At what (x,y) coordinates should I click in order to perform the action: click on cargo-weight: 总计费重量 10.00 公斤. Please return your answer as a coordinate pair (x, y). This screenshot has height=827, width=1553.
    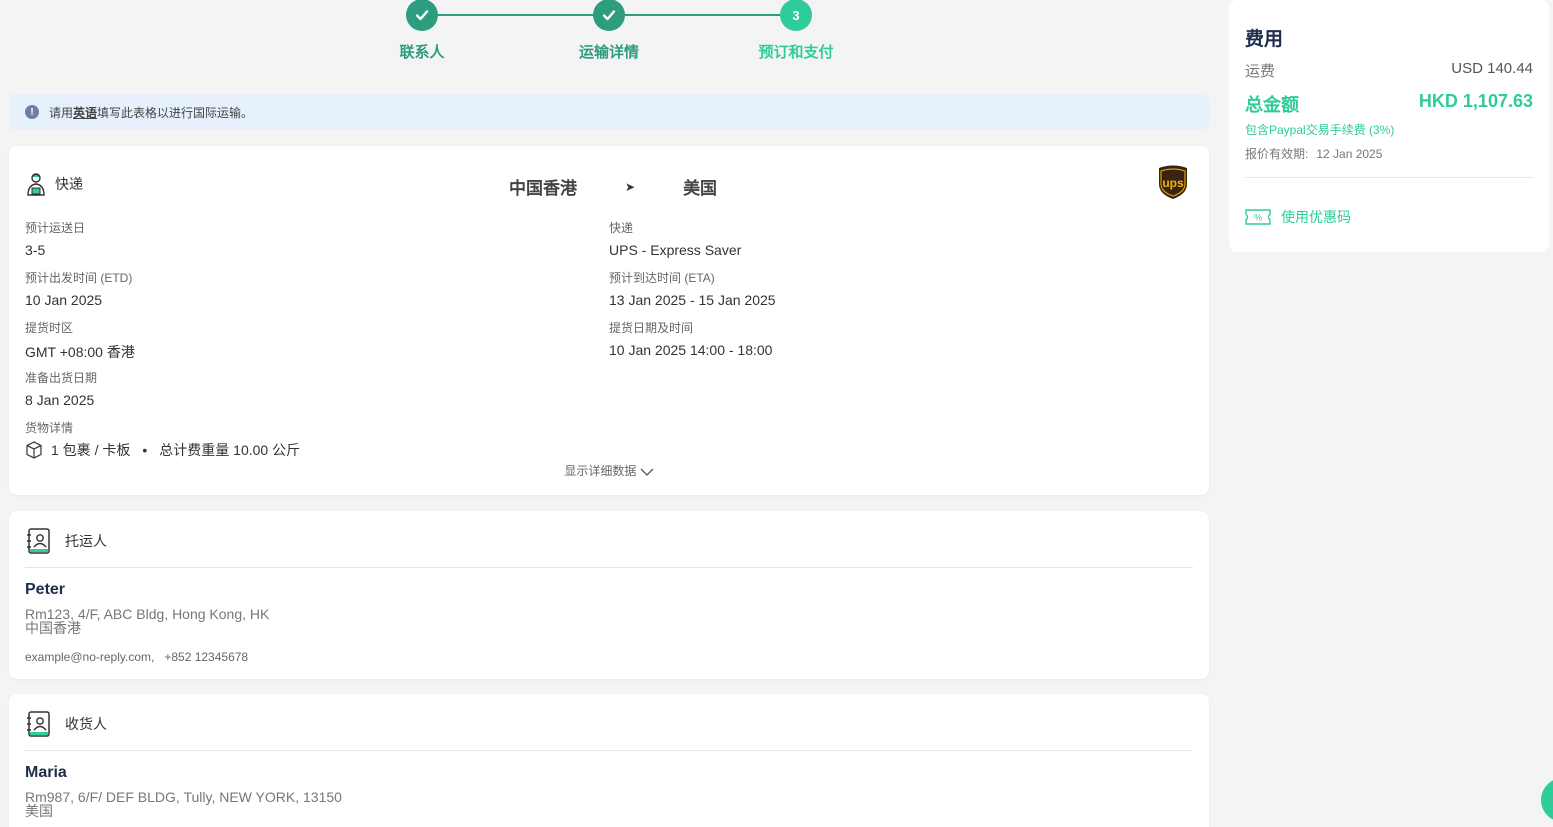
    Looking at the image, I should click on (230, 450).